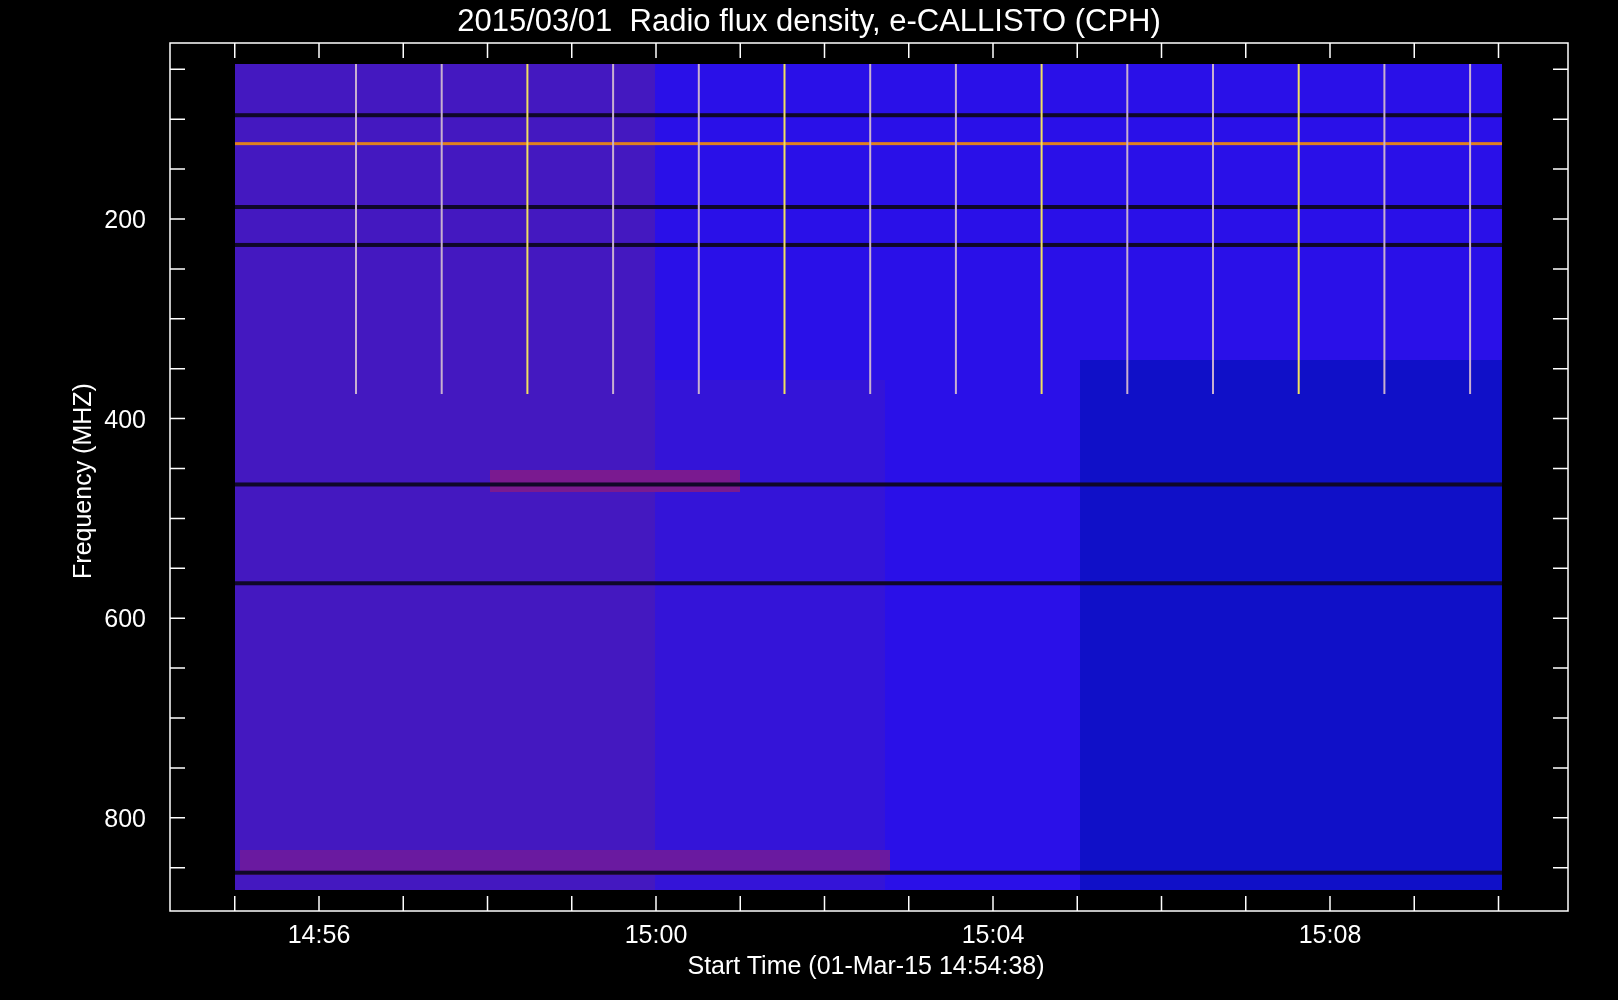 The image size is (1618, 1000). What do you see at coordinates (319, 934) in the screenshot?
I see `x-tick-label: 14:56` at bounding box center [319, 934].